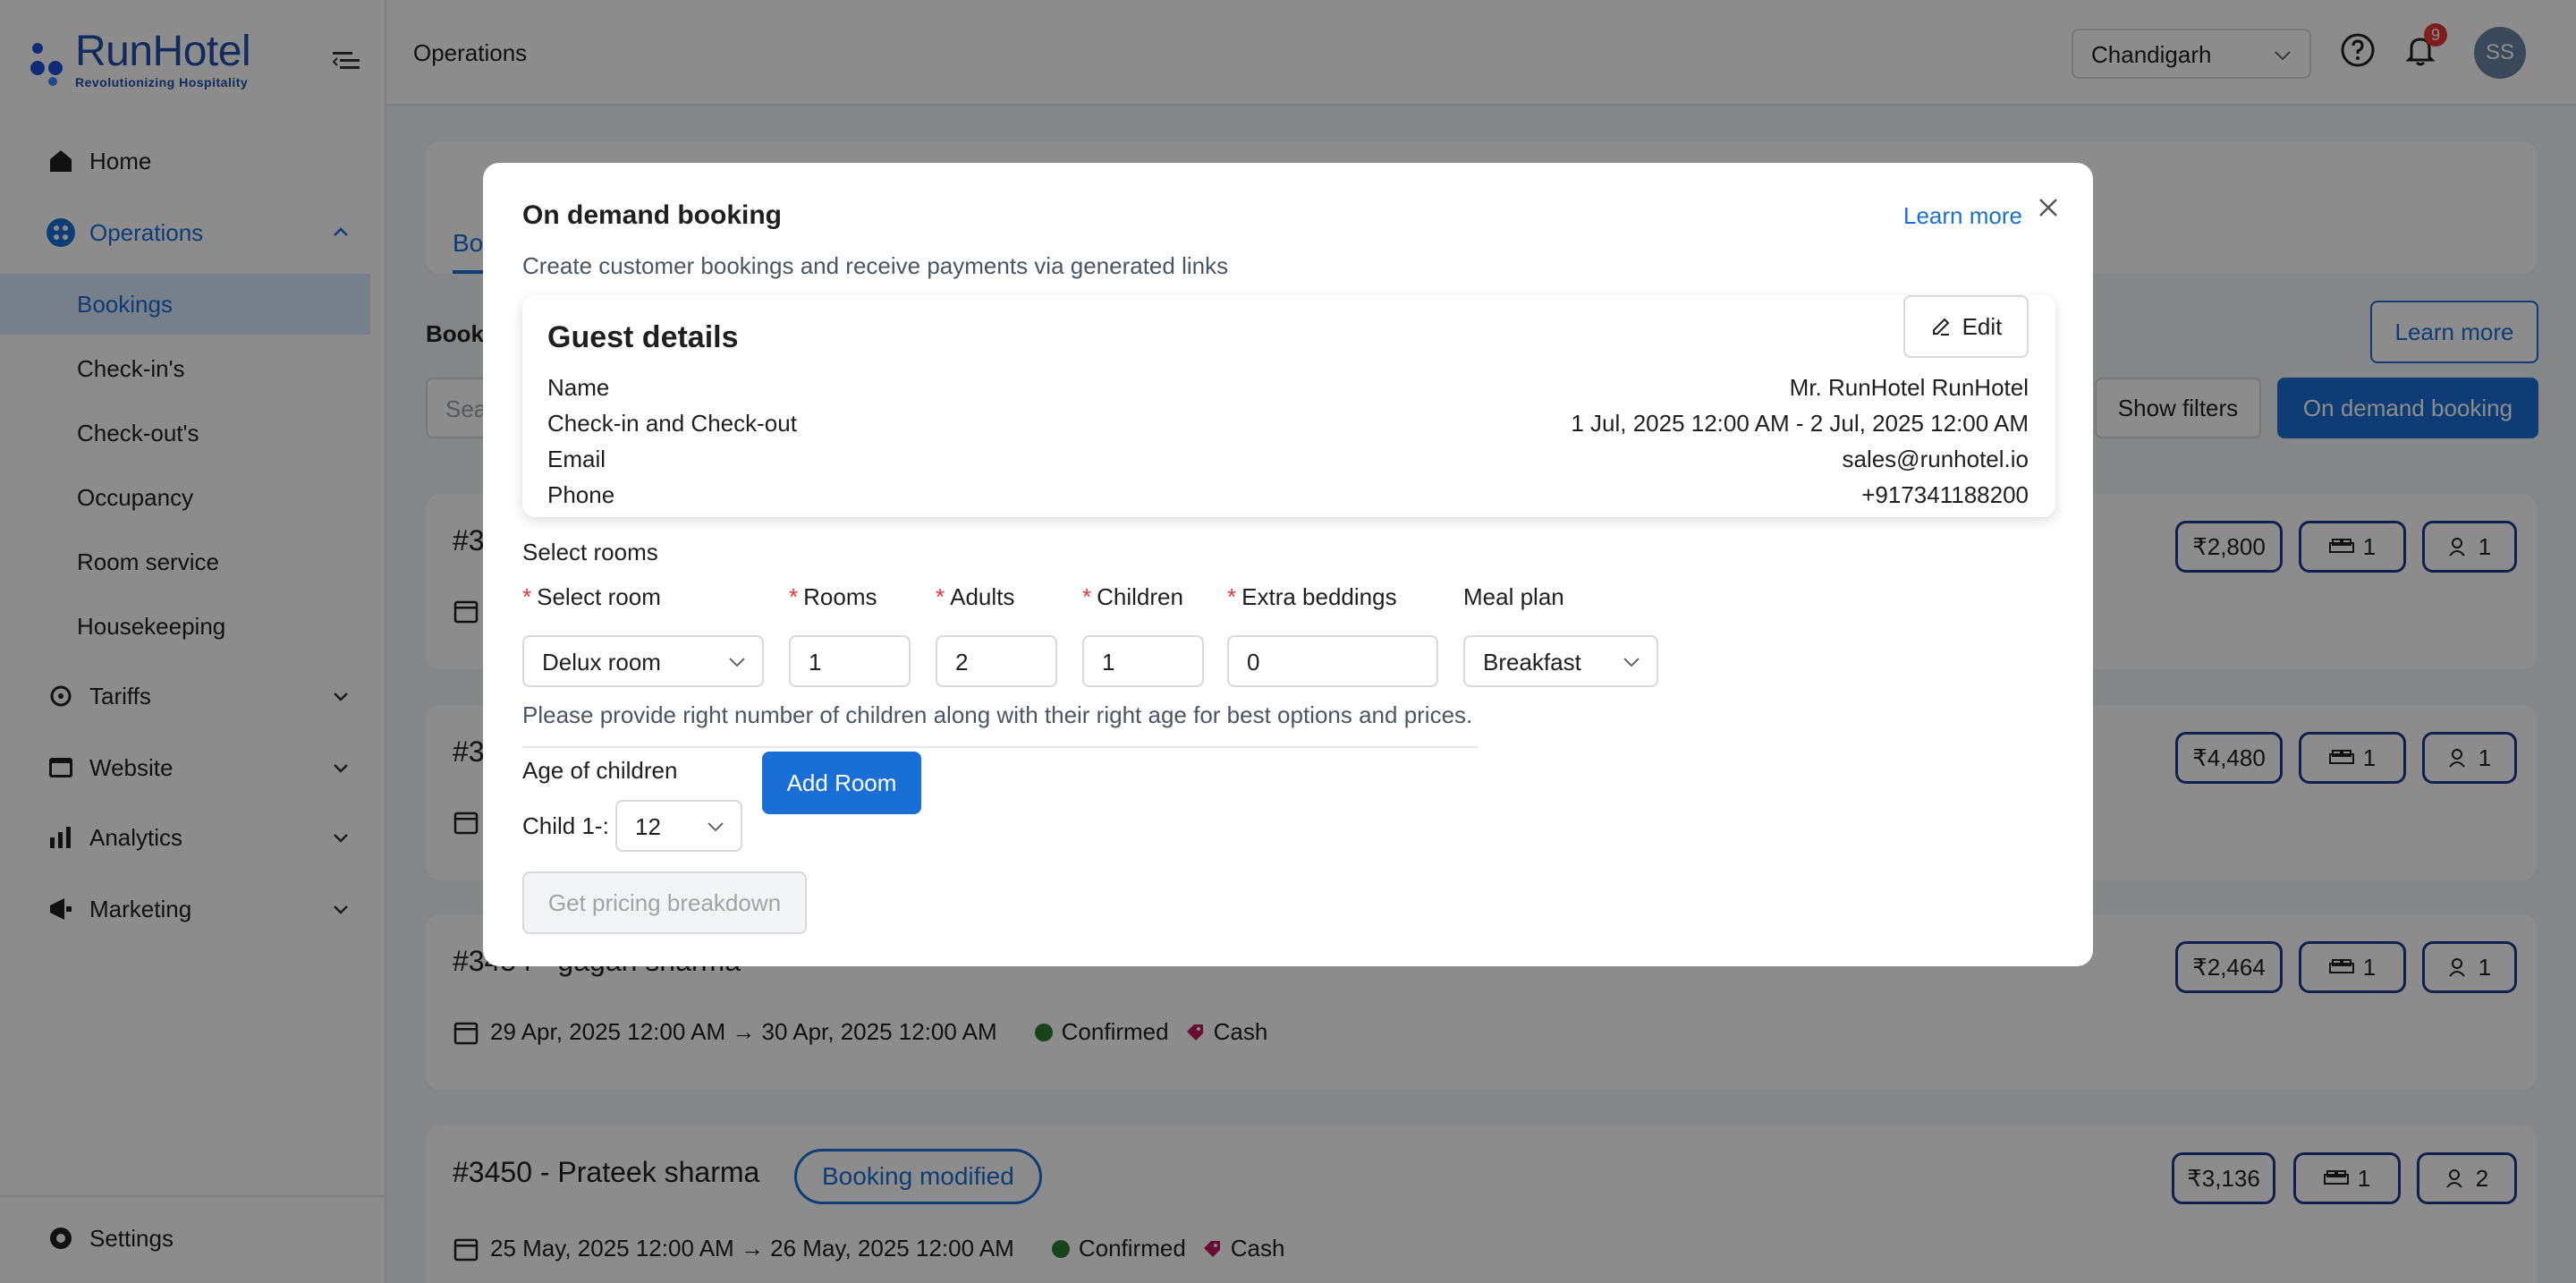  Describe the element at coordinates (1962, 216) in the screenshot. I see `modal-learn-more-link: Learn more` at that location.